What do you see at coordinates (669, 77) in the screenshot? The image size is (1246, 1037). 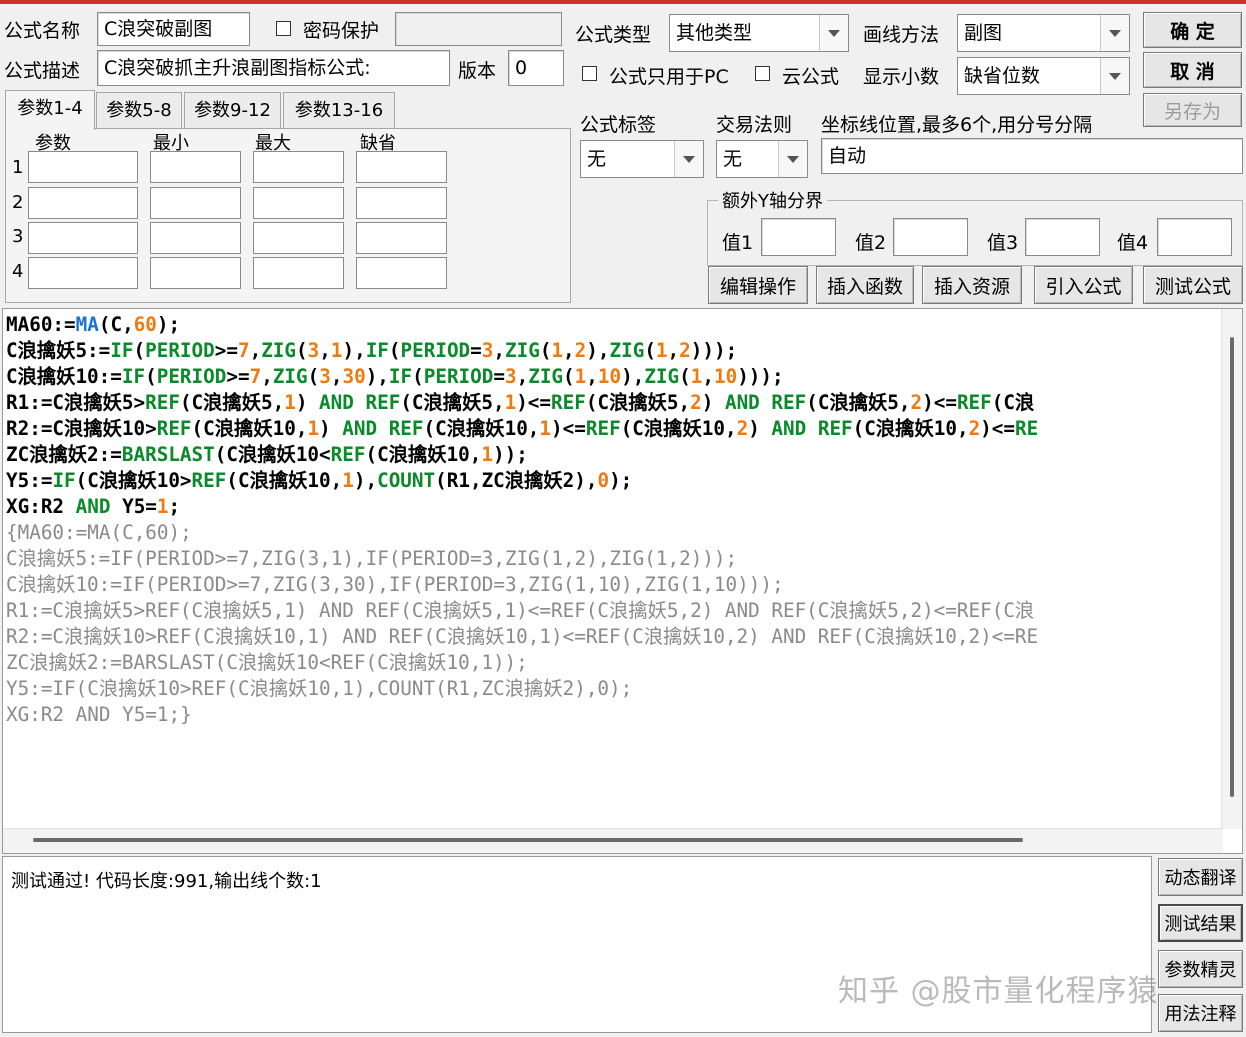 I see `pc-only-label: 公式只用于PC` at bounding box center [669, 77].